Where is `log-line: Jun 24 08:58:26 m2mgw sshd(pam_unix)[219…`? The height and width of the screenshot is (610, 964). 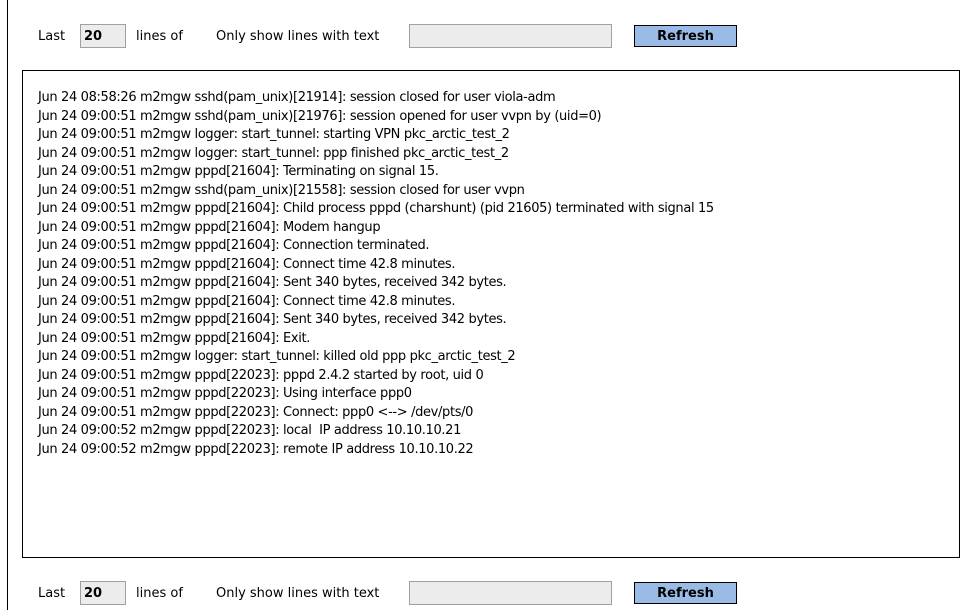
log-line: Jun 24 08:58:26 m2mgw sshd(pam_unix)[219… is located at coordinates (297, 97).